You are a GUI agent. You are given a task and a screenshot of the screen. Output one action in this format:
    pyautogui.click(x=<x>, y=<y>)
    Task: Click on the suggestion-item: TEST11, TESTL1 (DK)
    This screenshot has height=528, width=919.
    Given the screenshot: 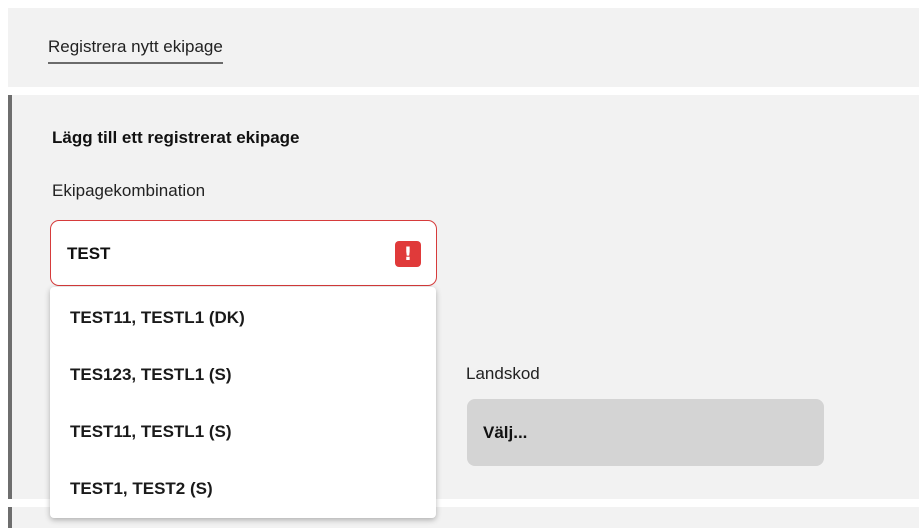 What is the action you would take?
    pyautogui.click(x=243, y=317)
    